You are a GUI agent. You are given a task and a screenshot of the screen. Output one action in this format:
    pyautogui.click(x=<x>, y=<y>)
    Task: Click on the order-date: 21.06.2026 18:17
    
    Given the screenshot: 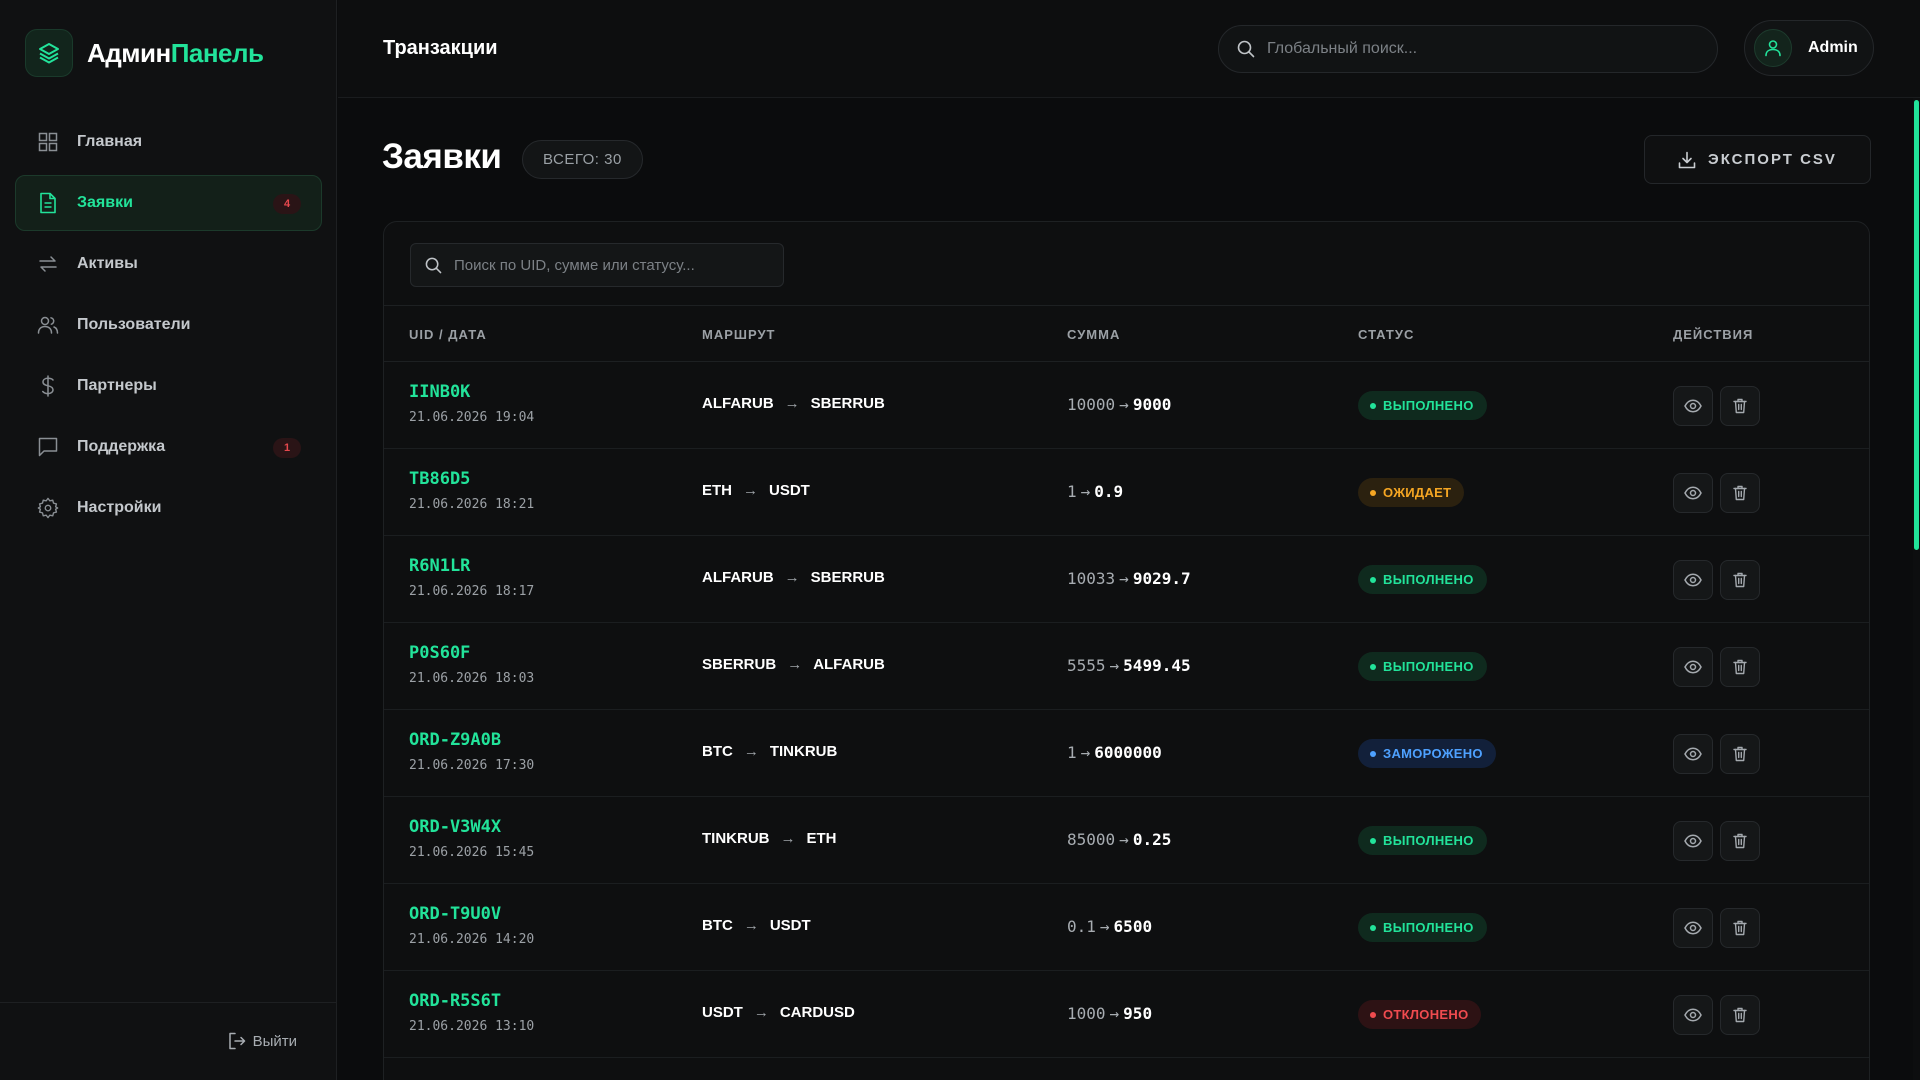 What is the action you would take?
    pyautogui.click(x=472, y=591)
    